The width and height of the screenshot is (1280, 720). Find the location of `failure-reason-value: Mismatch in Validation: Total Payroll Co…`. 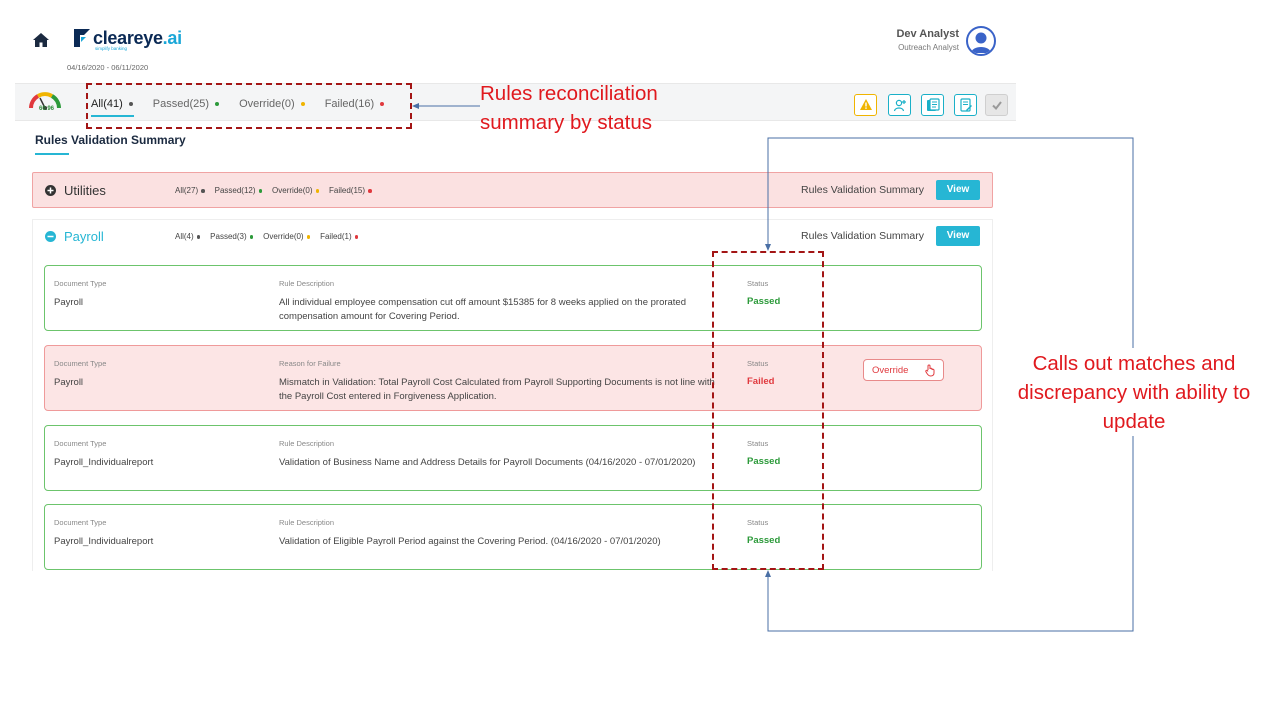

failure-reason-value: Mismatch in Validation: Total Payroll Co… is located at coordinates (497, 389).